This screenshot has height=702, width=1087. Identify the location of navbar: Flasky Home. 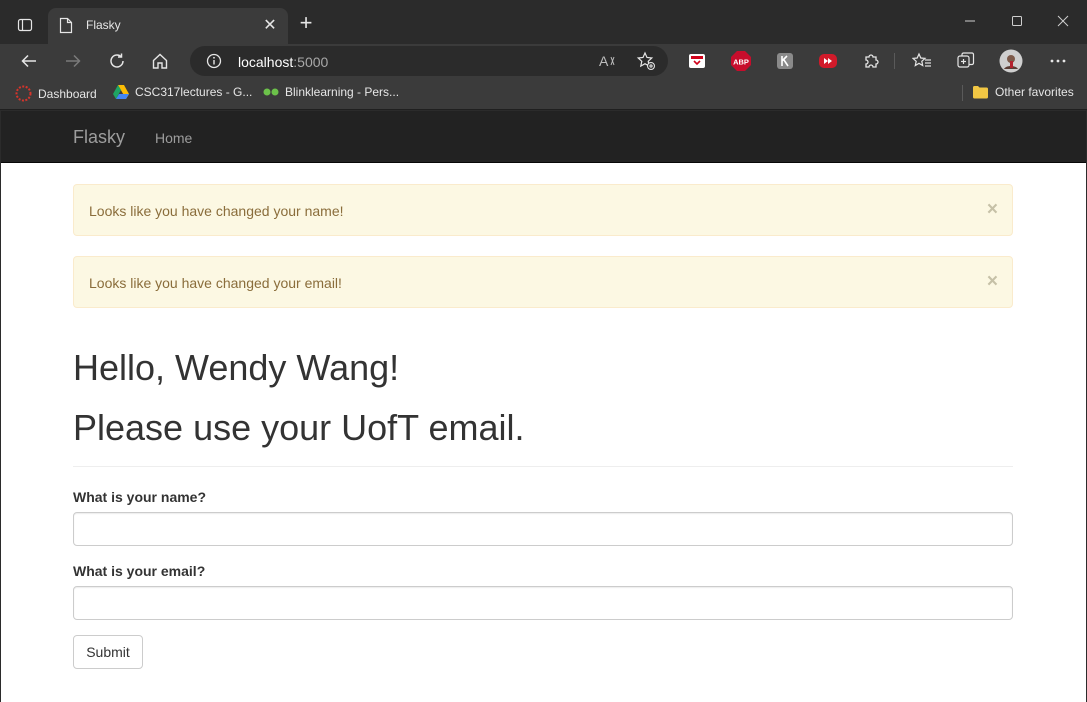
(543, 137).